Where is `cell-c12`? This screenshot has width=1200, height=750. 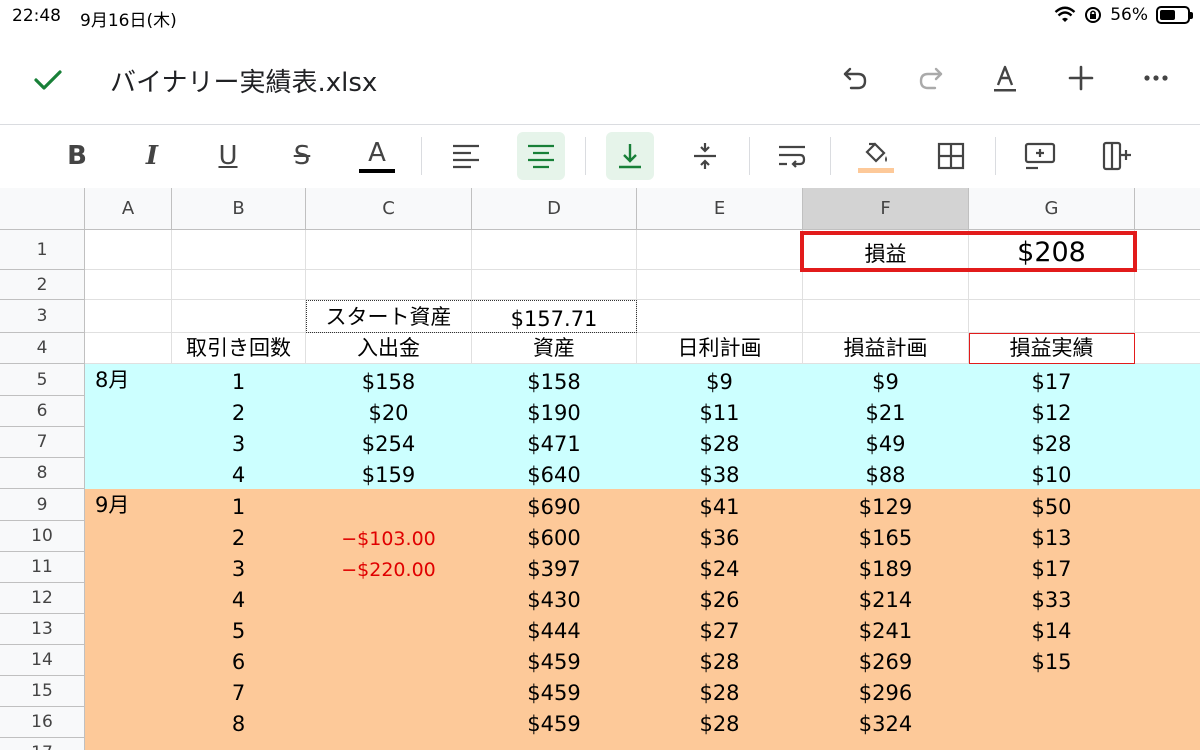 cell-c12 is located at coordinates (389, 598).